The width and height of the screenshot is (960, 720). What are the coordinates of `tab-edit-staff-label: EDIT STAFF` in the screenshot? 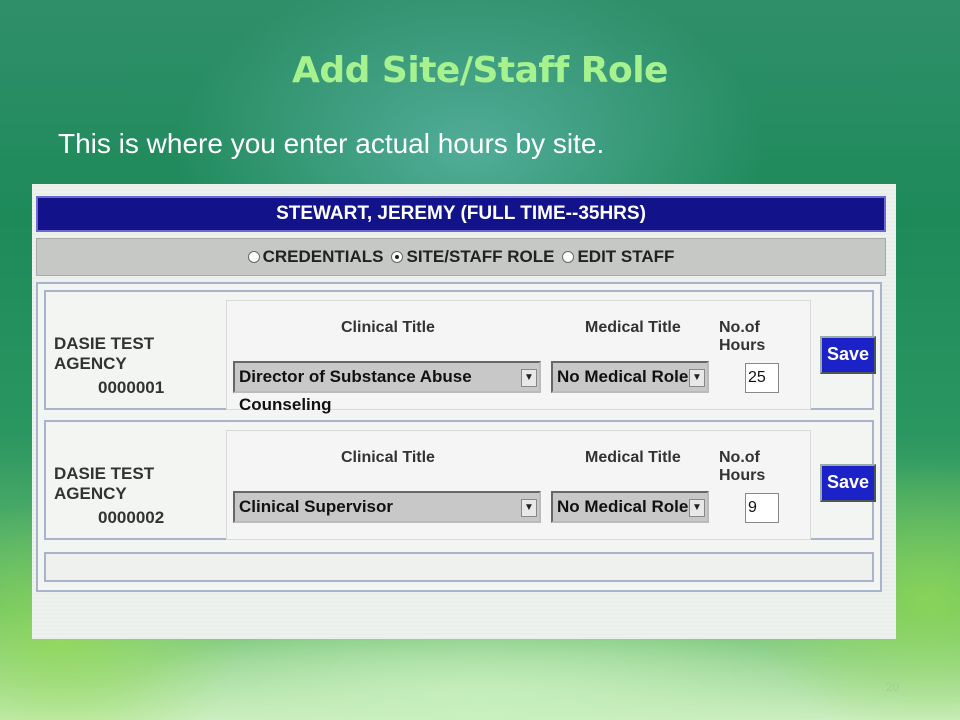 It's located at (626, 256).